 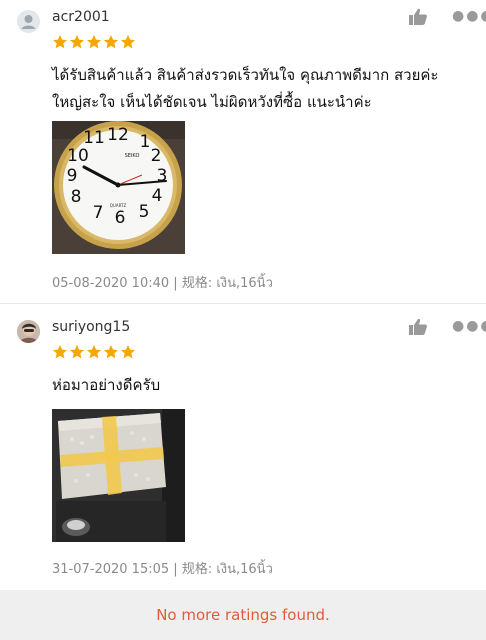 What do you see at coordinates (132, 156) in the screenshot?
I see `clock-brand: SEIKO` at bounding box center [132, 156].